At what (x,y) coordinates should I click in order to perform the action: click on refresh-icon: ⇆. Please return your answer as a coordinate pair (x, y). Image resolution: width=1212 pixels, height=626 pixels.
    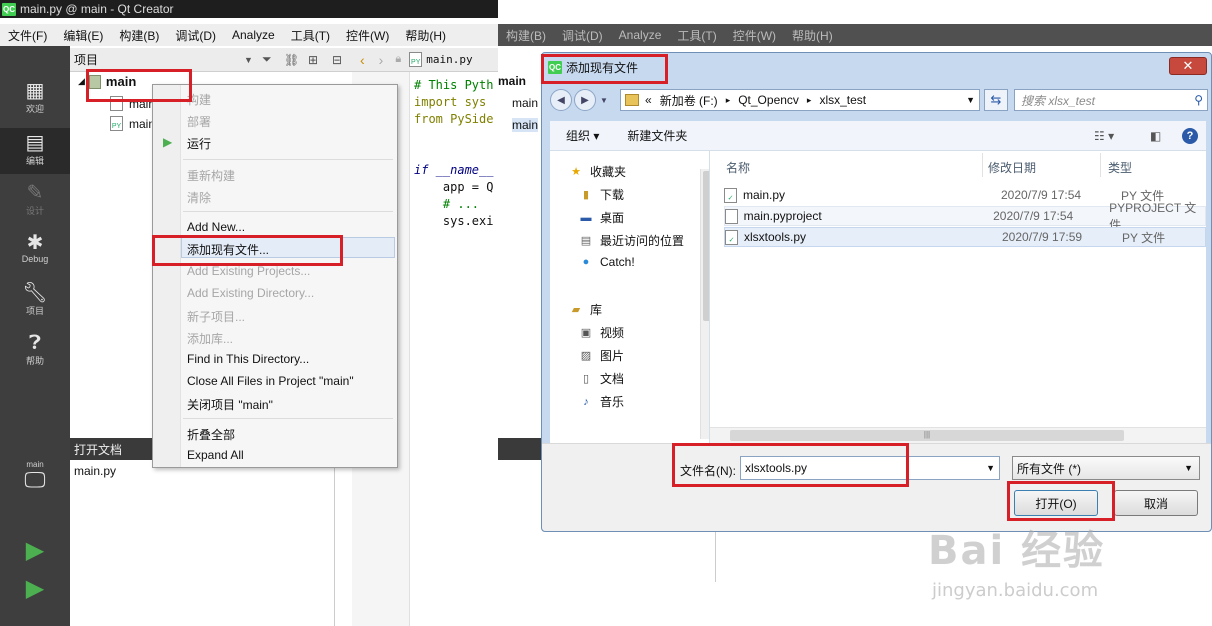
    Looking at the image, I should click on (996, 99).